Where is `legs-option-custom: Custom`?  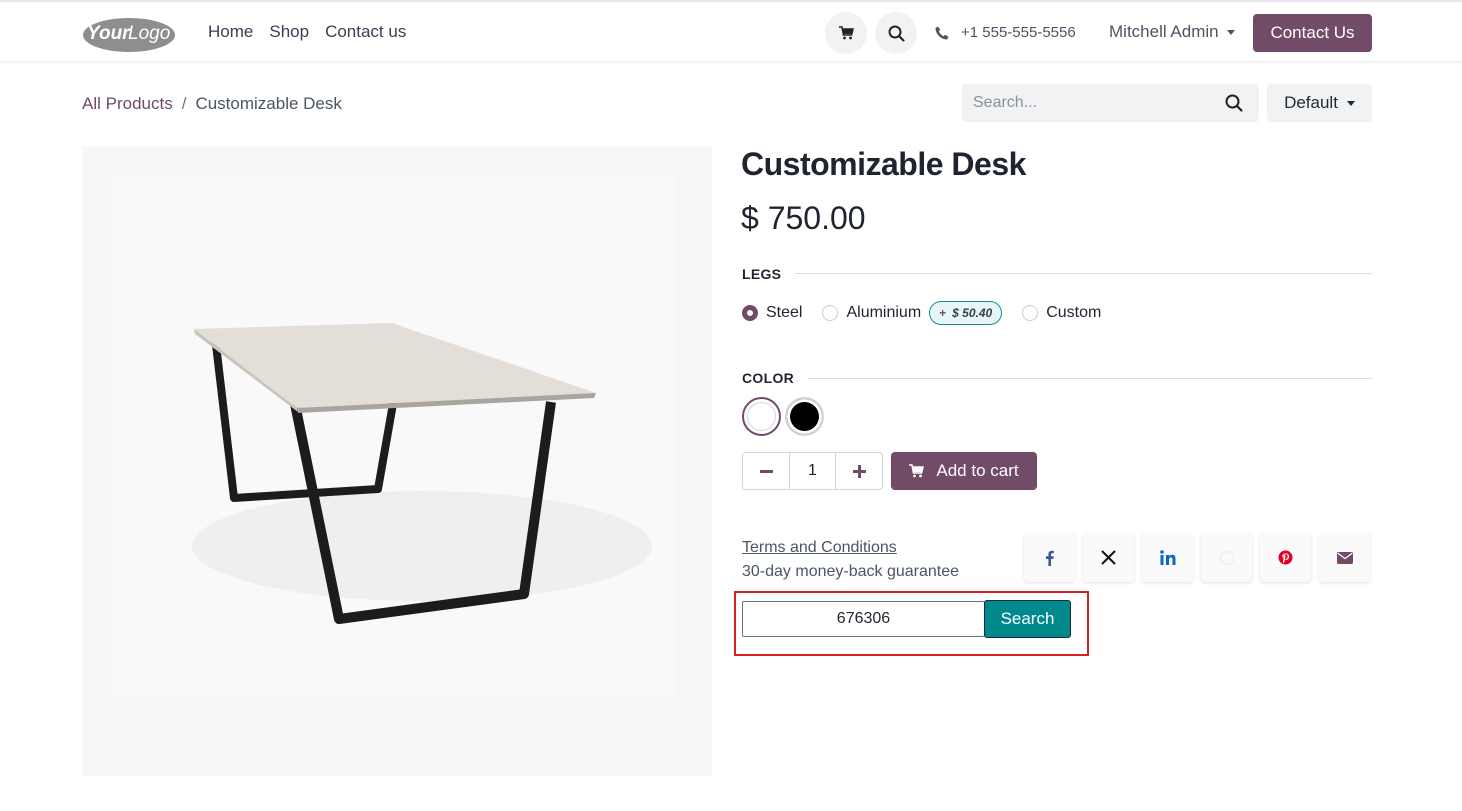 legs-option-custom: Custom is located at coordinates (1061, 313).